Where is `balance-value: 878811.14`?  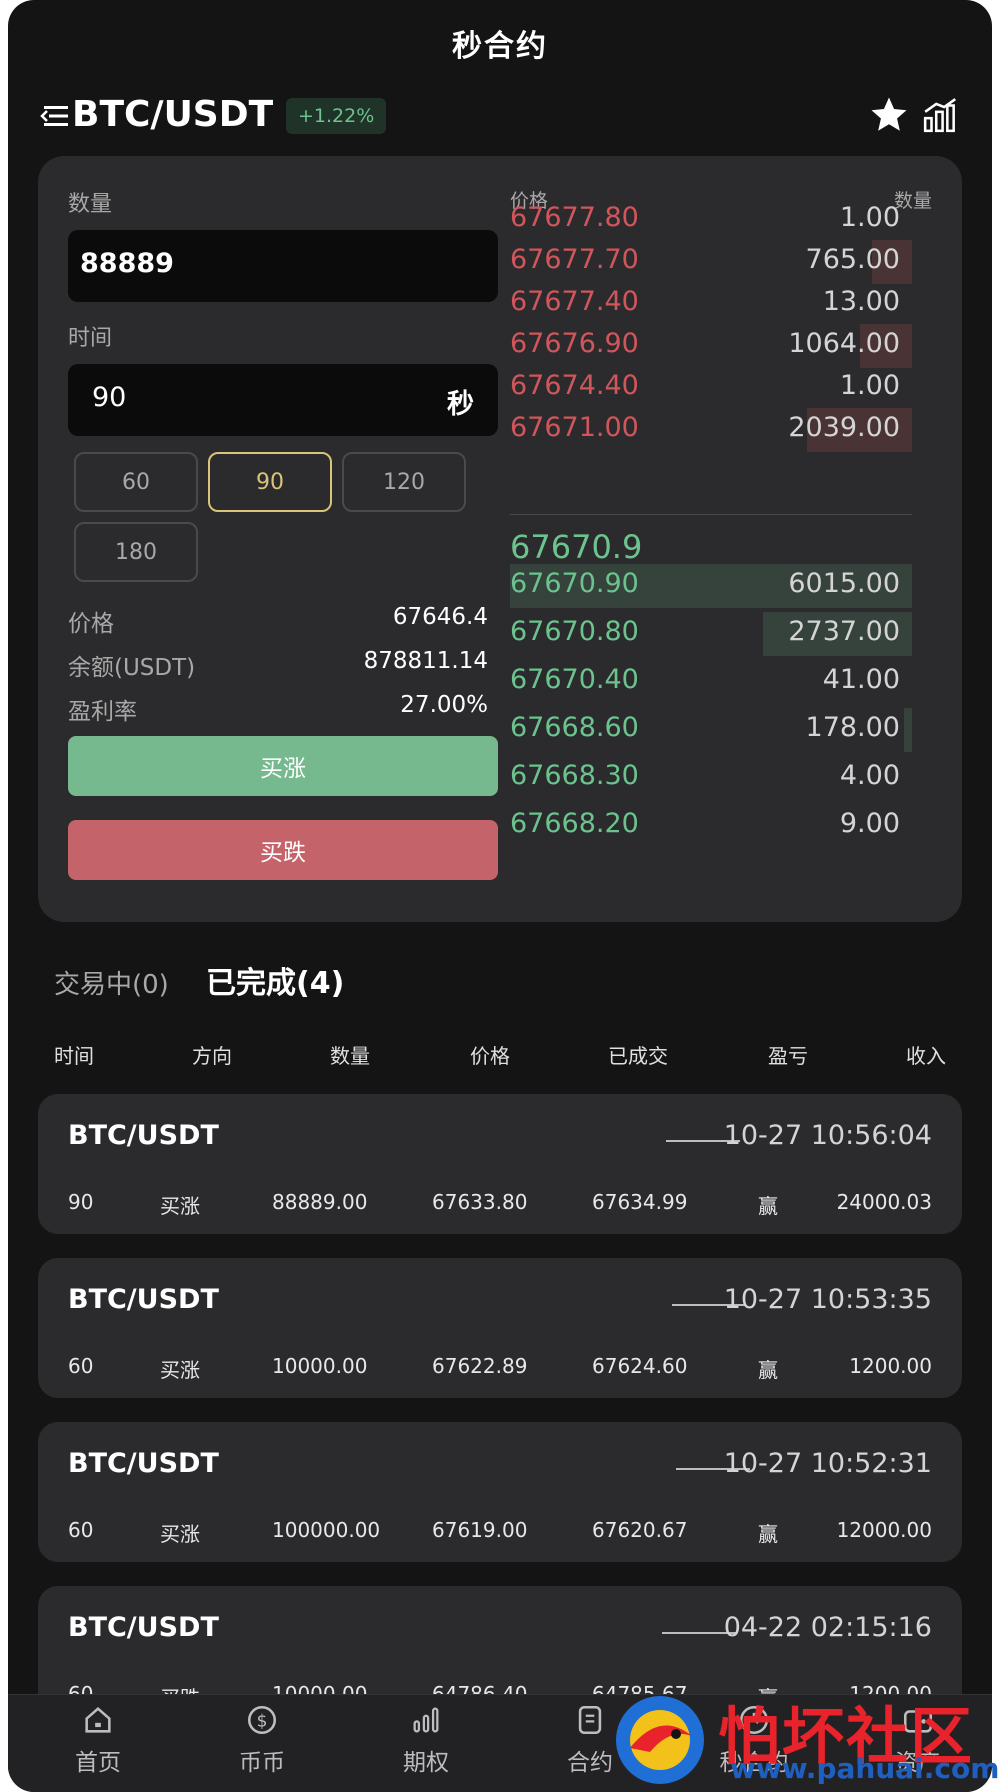
balance-value: 878811.14 is located at coordinates (425, 661).